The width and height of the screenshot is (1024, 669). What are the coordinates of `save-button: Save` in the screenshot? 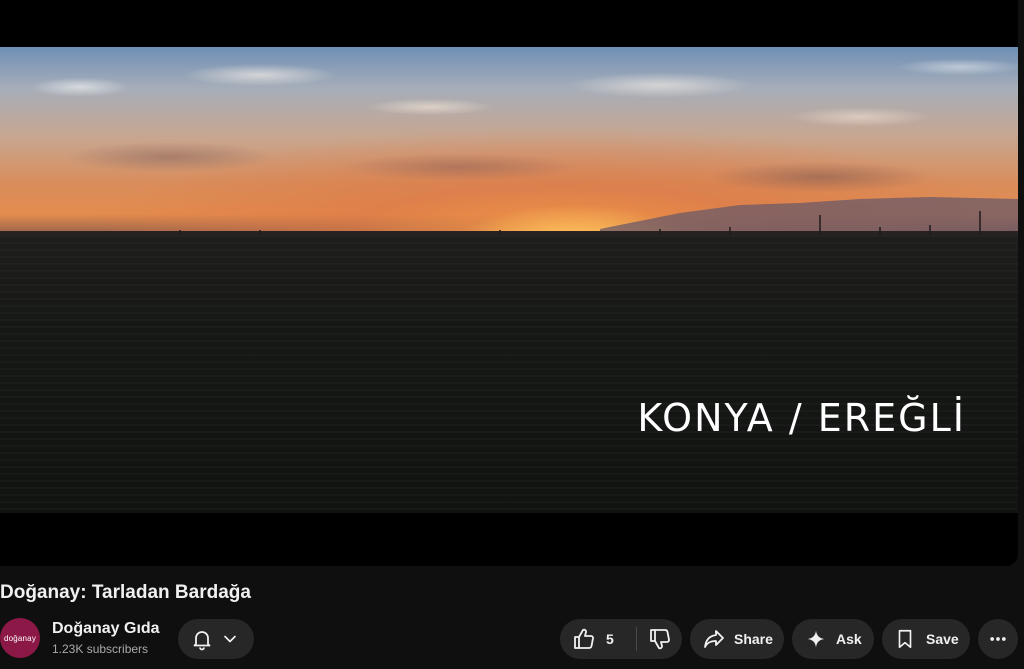 It's located at (926, 639).